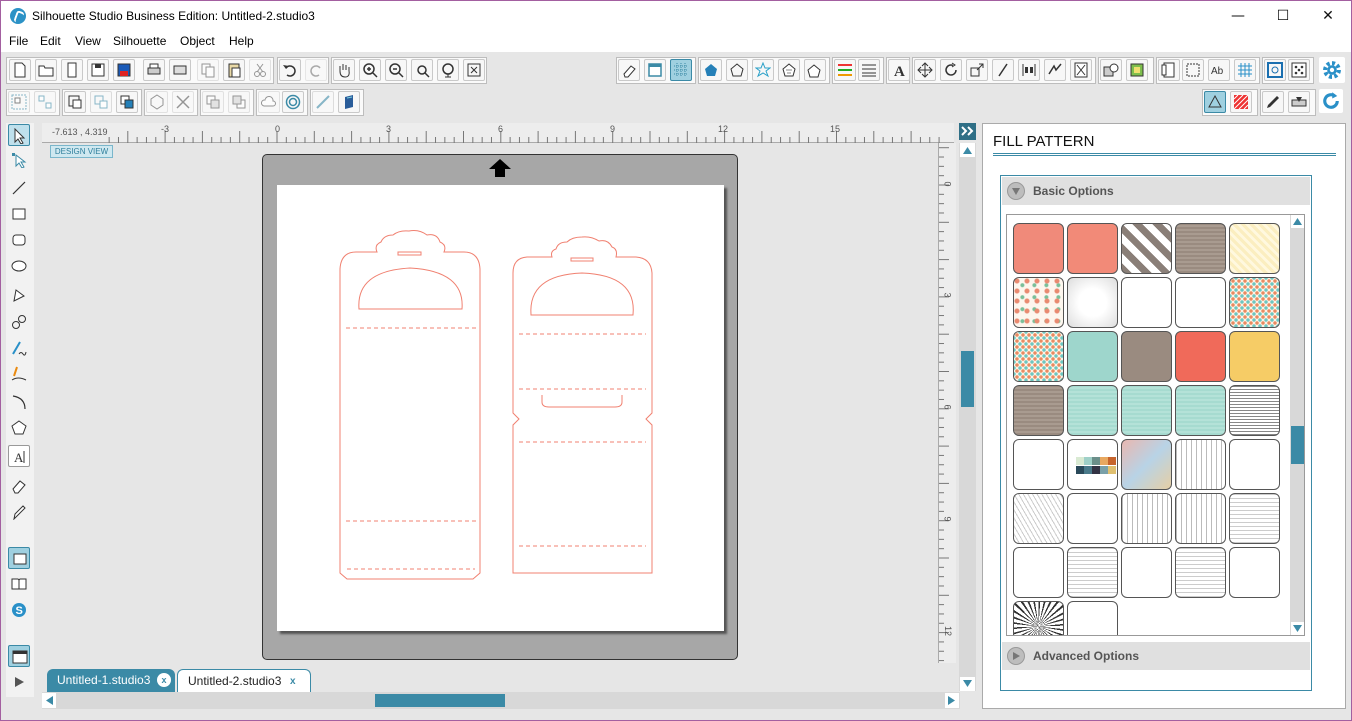 The height and width of the screenshot is (721, 1352). I want to click on line-tool-icon, so click(19, 188).